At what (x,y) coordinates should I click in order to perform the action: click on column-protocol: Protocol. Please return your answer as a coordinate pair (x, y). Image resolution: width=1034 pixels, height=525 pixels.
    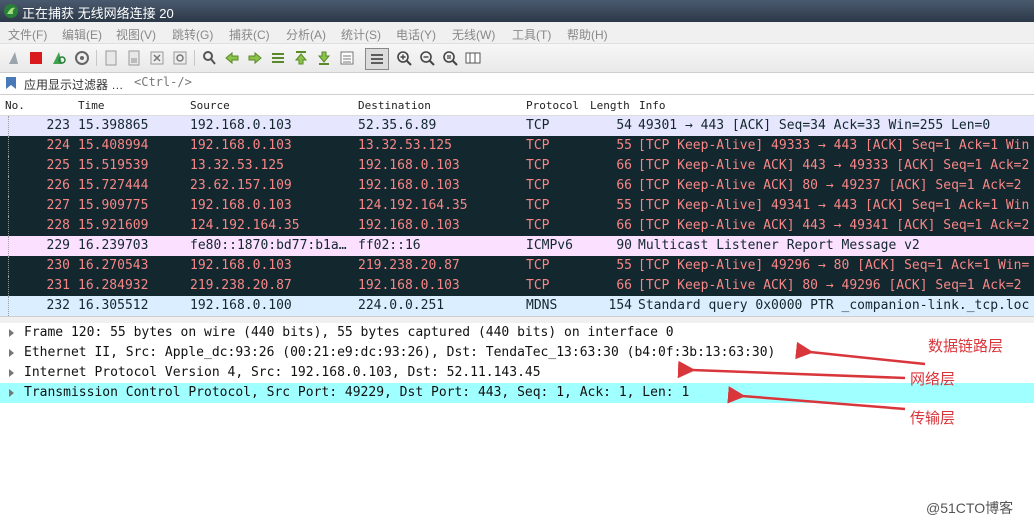
    Looking at the image, I should click on (552, 105).